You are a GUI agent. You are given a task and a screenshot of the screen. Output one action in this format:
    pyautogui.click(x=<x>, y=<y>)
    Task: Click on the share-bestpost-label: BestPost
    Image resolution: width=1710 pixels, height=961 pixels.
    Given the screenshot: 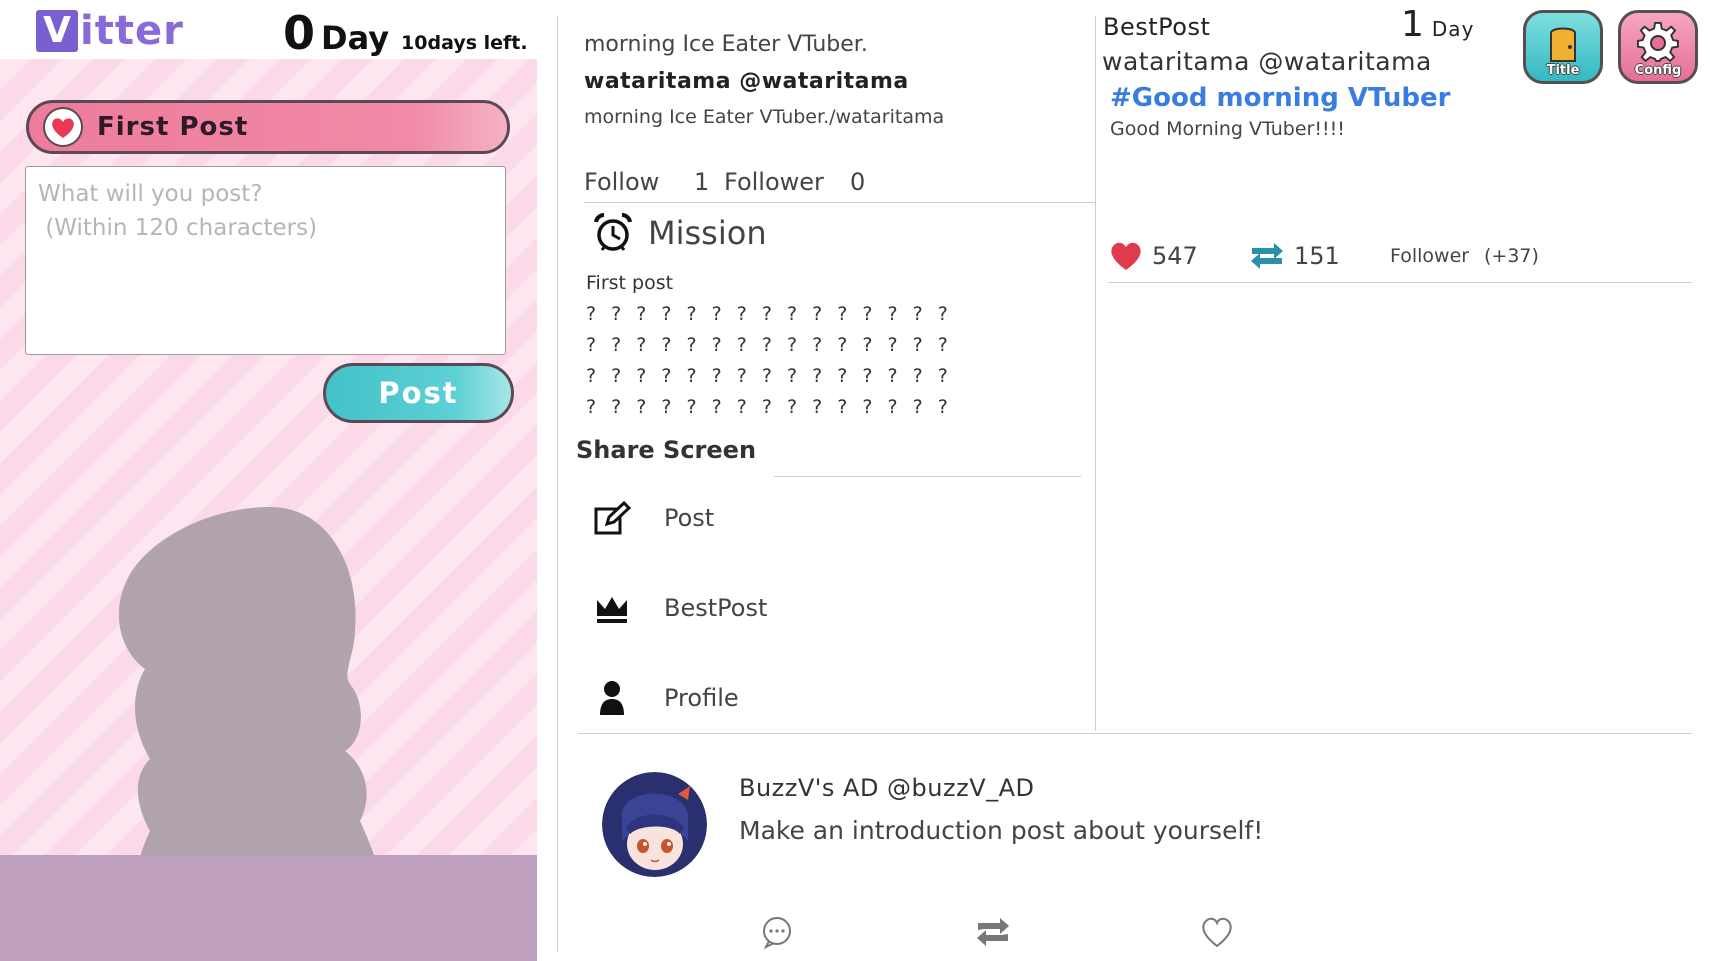 What is the action you would take?
    pyautogui.click(x=716, y=608)
    